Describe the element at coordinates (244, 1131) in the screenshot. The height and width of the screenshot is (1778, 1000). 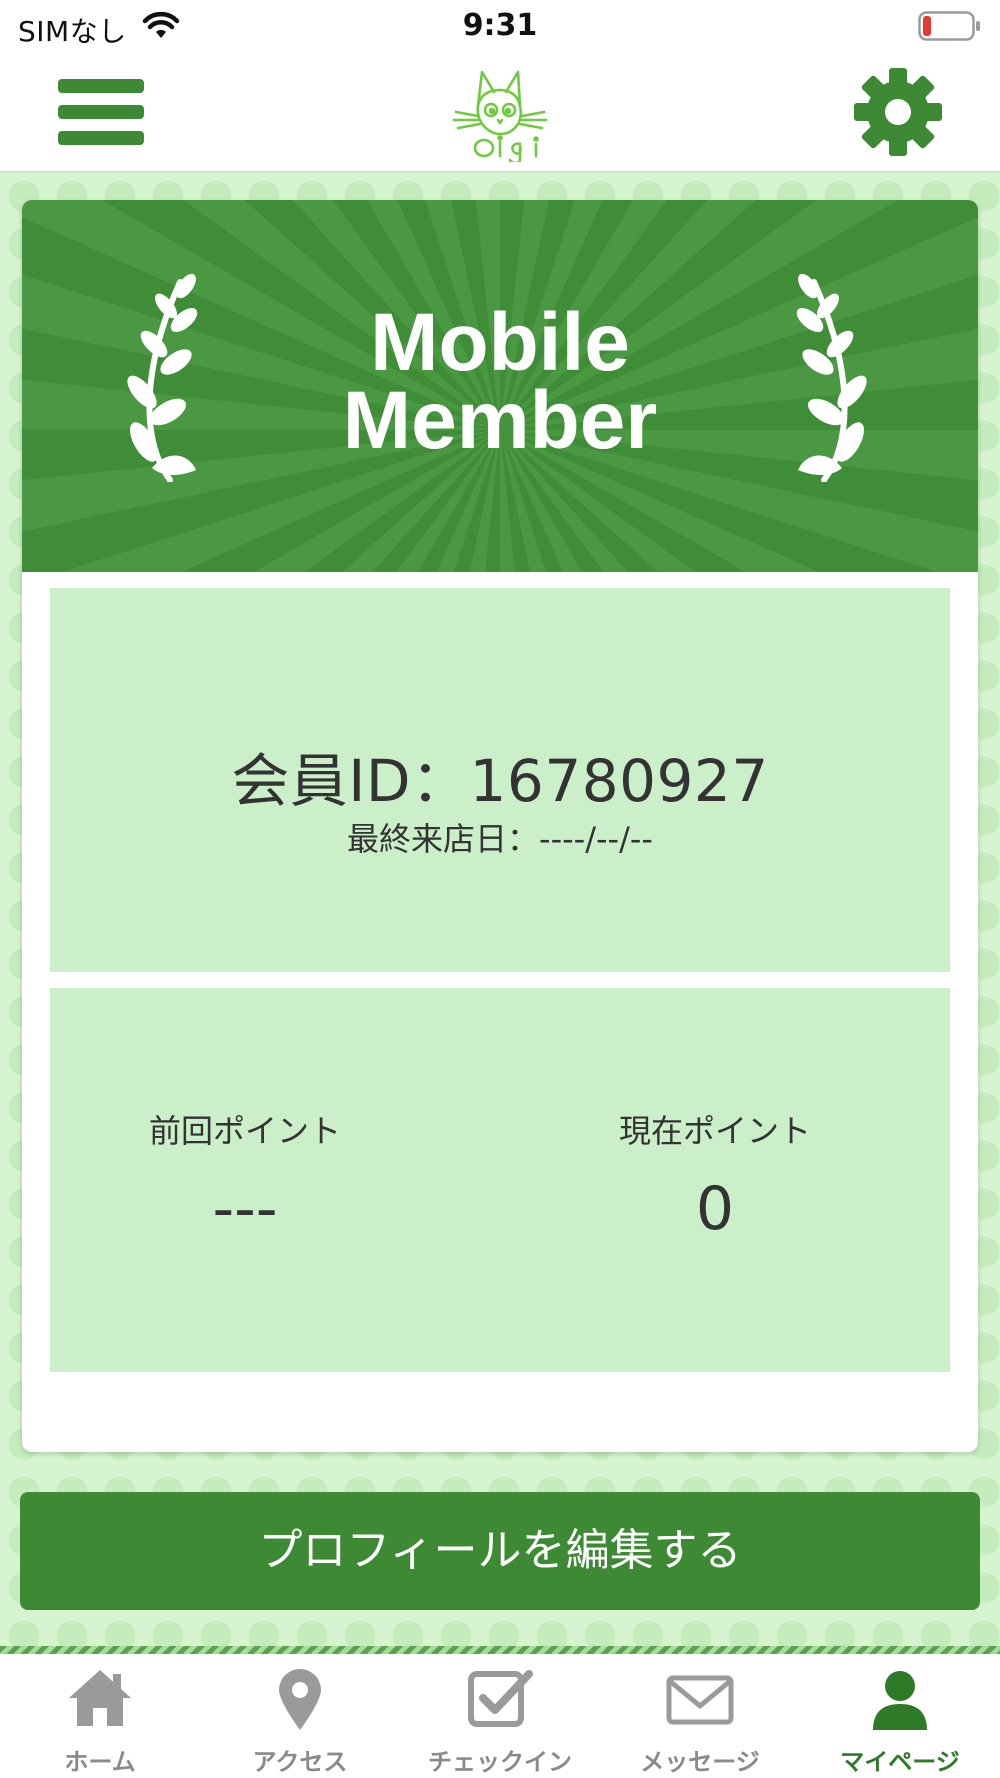
I see `previous-points-label: 前回ポイント` at that location.